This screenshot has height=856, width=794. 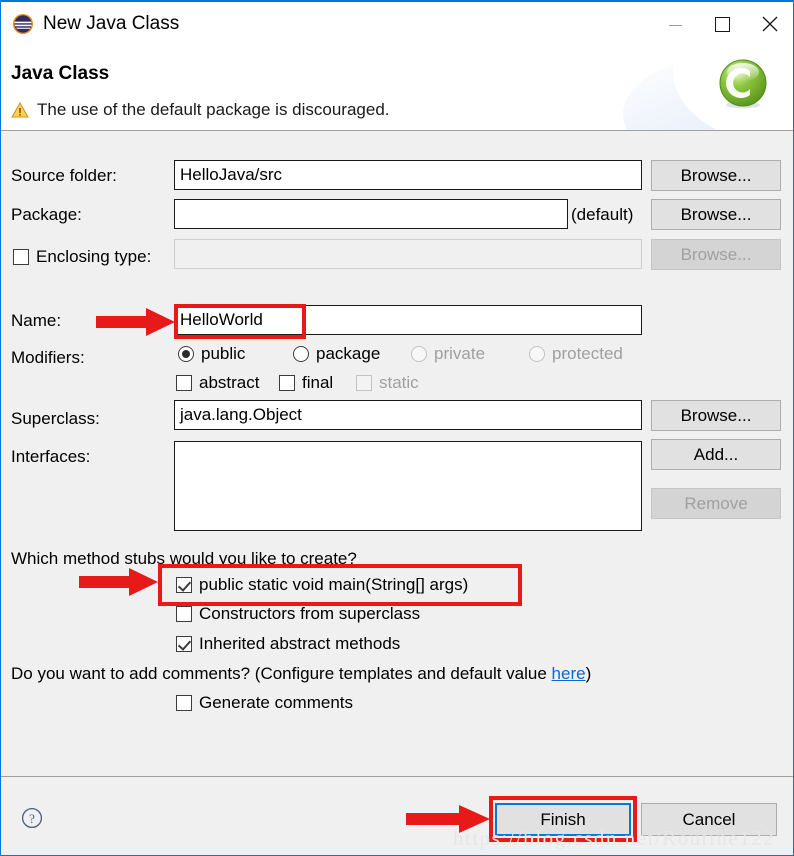 I want to click on class-name-input: HelloWorld, so click(x=408, y=320).